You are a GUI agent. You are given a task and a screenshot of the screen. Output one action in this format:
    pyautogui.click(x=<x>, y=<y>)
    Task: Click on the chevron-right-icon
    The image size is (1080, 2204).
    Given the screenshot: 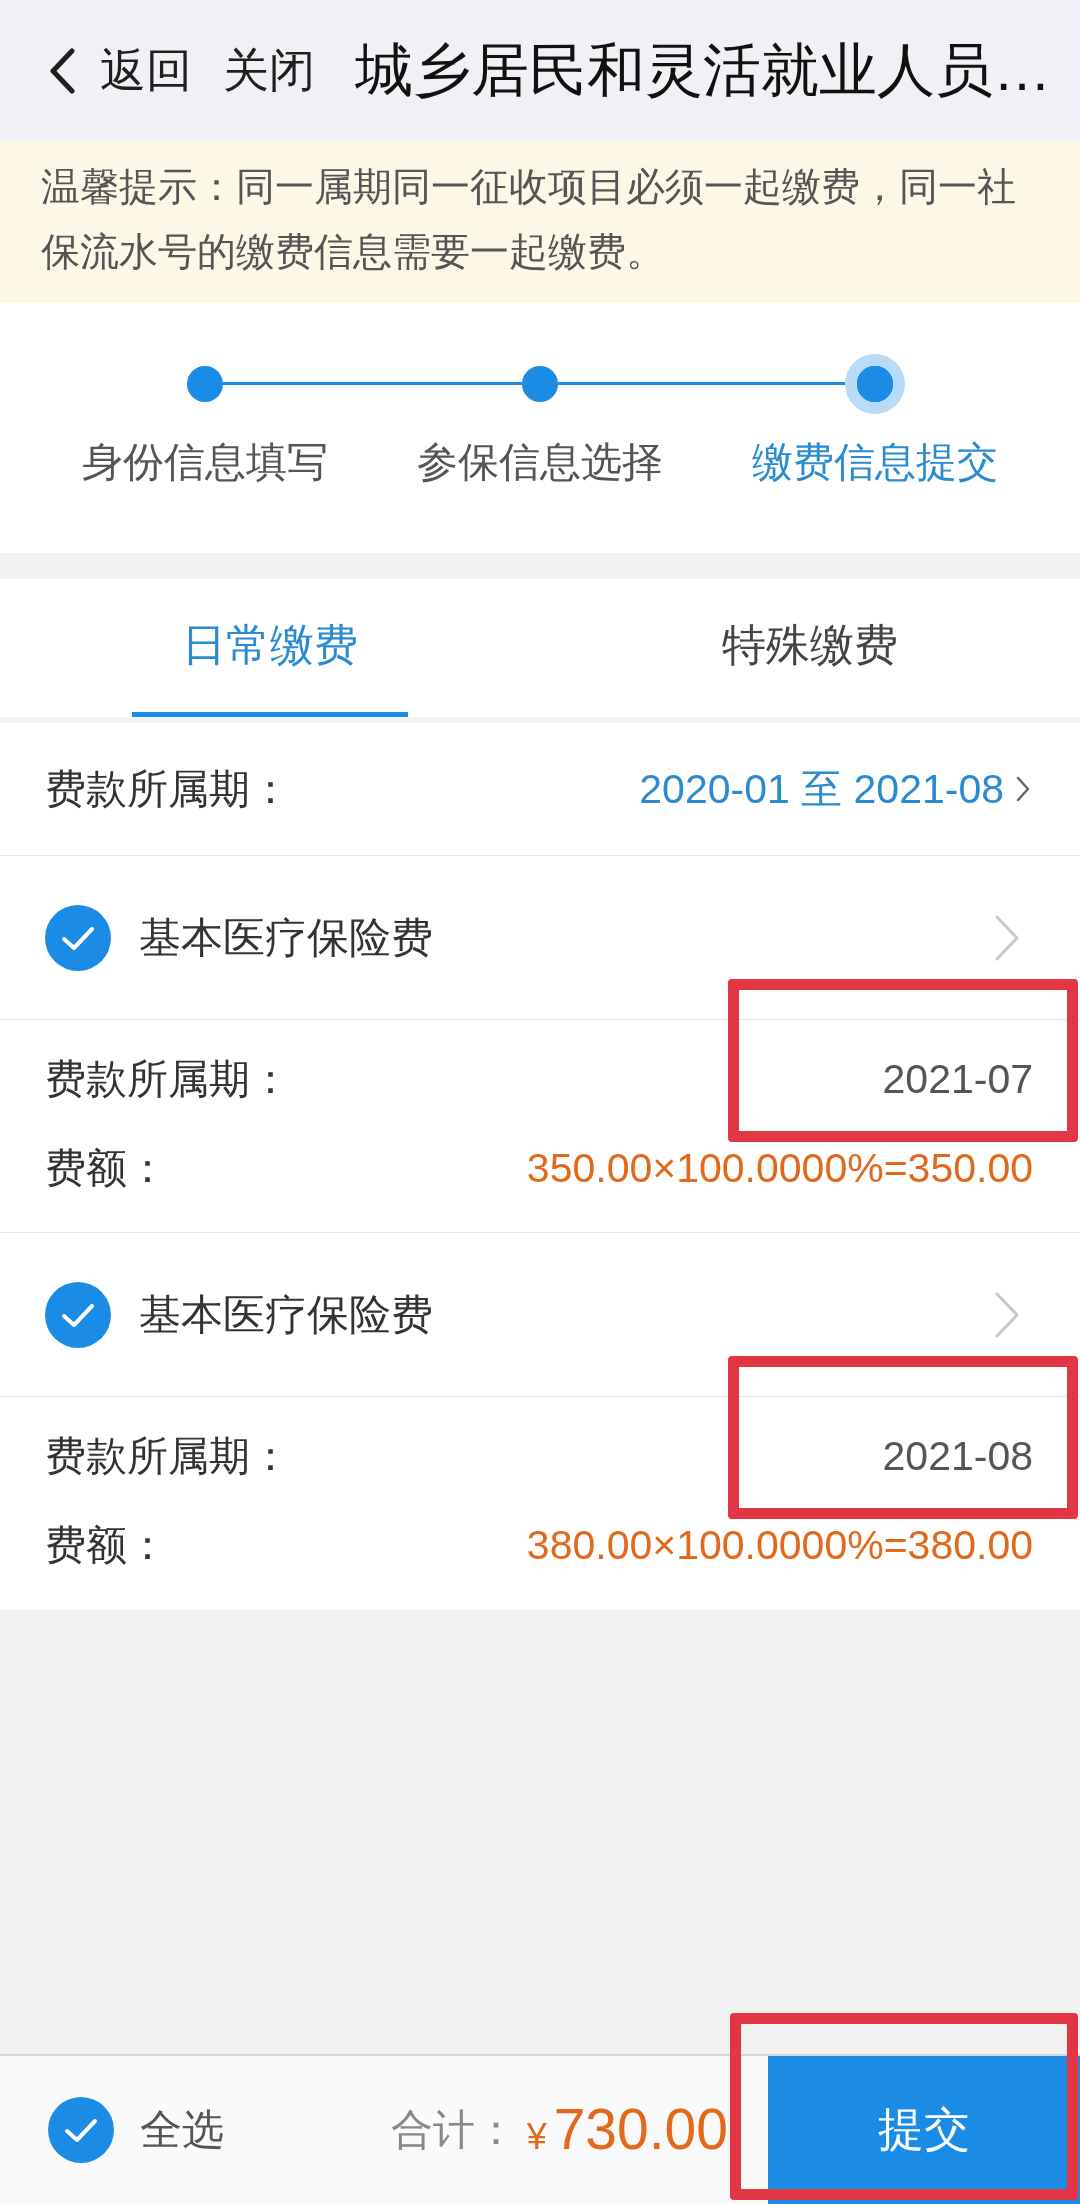 What is the action you would take?
    pyautogui.click(x=1023, y=789)
    